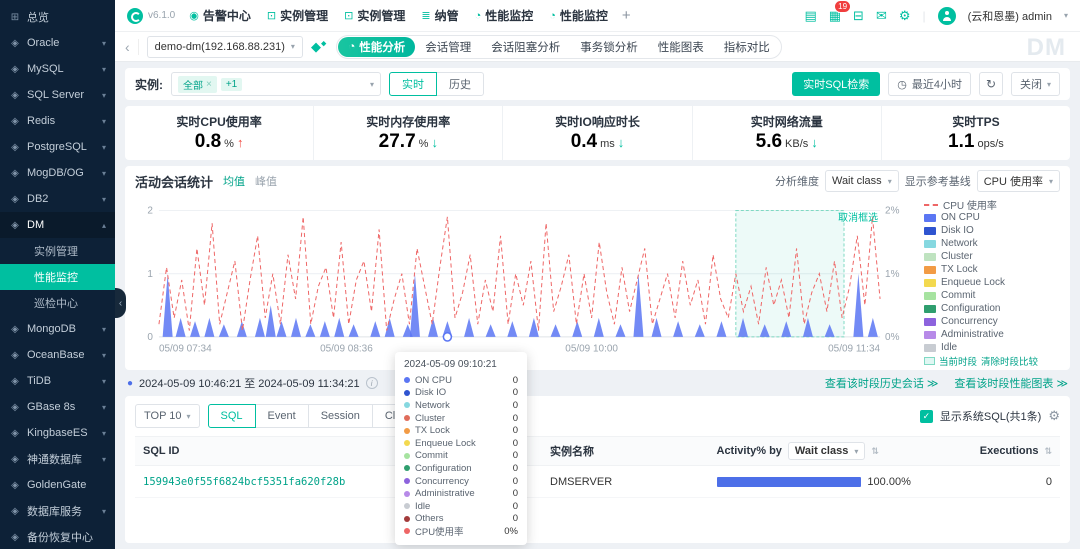  What do you see at coordinates (281, 416) in the screenshot?
I see `topsql-tab-event: Event` at bounding box center [281, 416].